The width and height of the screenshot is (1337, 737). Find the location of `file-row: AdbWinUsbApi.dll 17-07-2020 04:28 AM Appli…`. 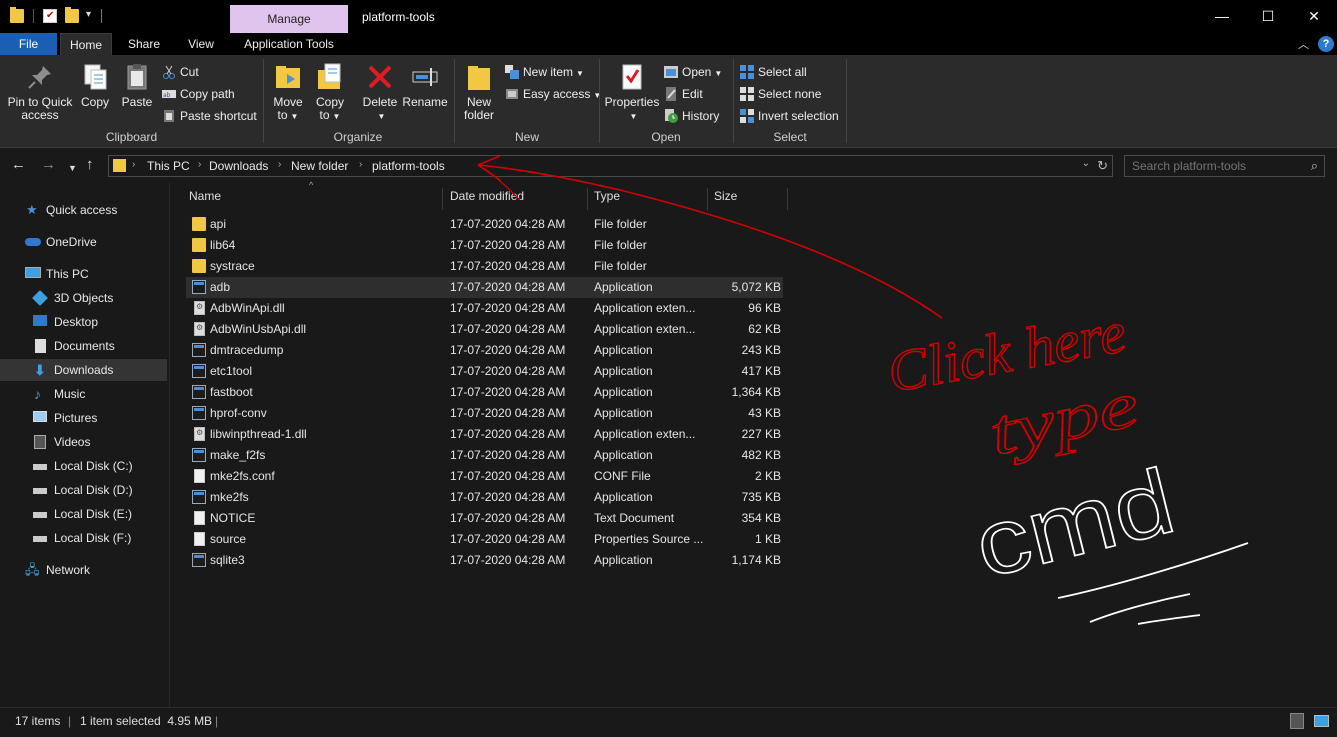

file-row: AdbWinUsbApi.dll 17-07-2020 04:28 AM Appli… is located at coordinates (484, 329).